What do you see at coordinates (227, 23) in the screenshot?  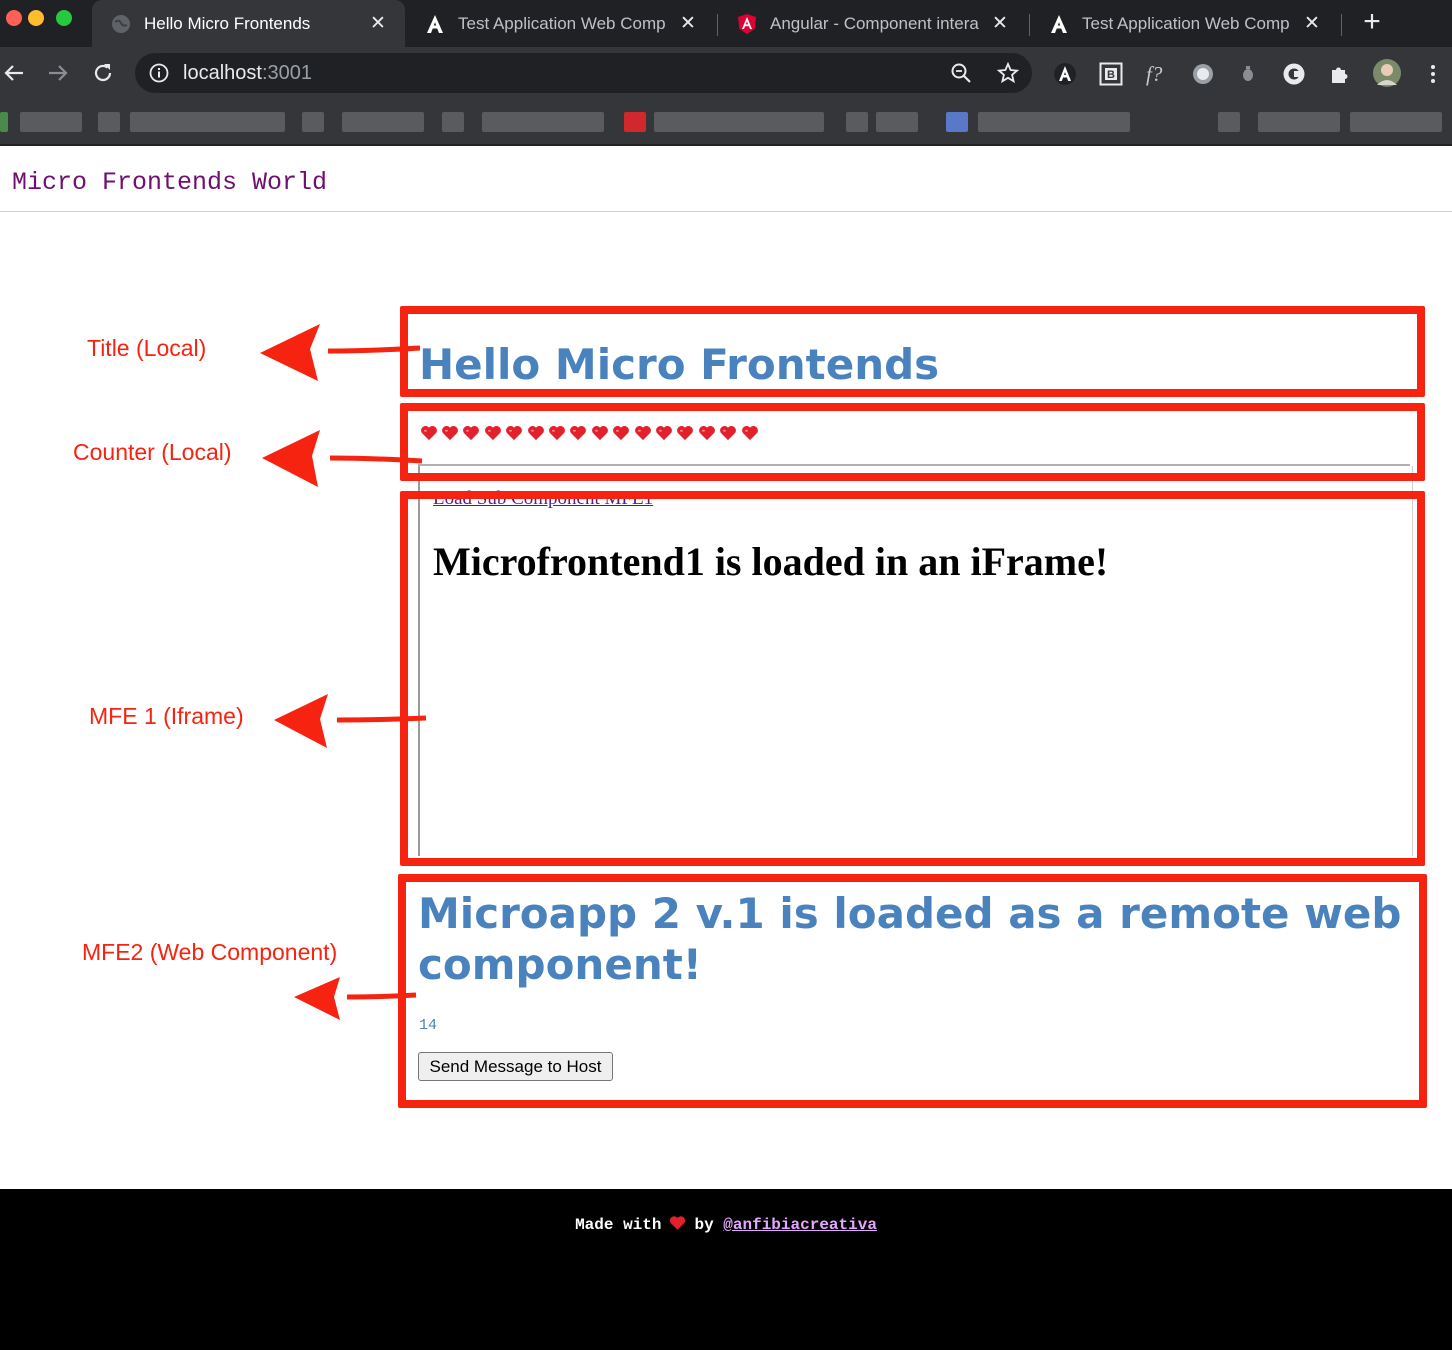 I see `tab-title: Hello Micro Frontends` at bounding box center [227, 23].